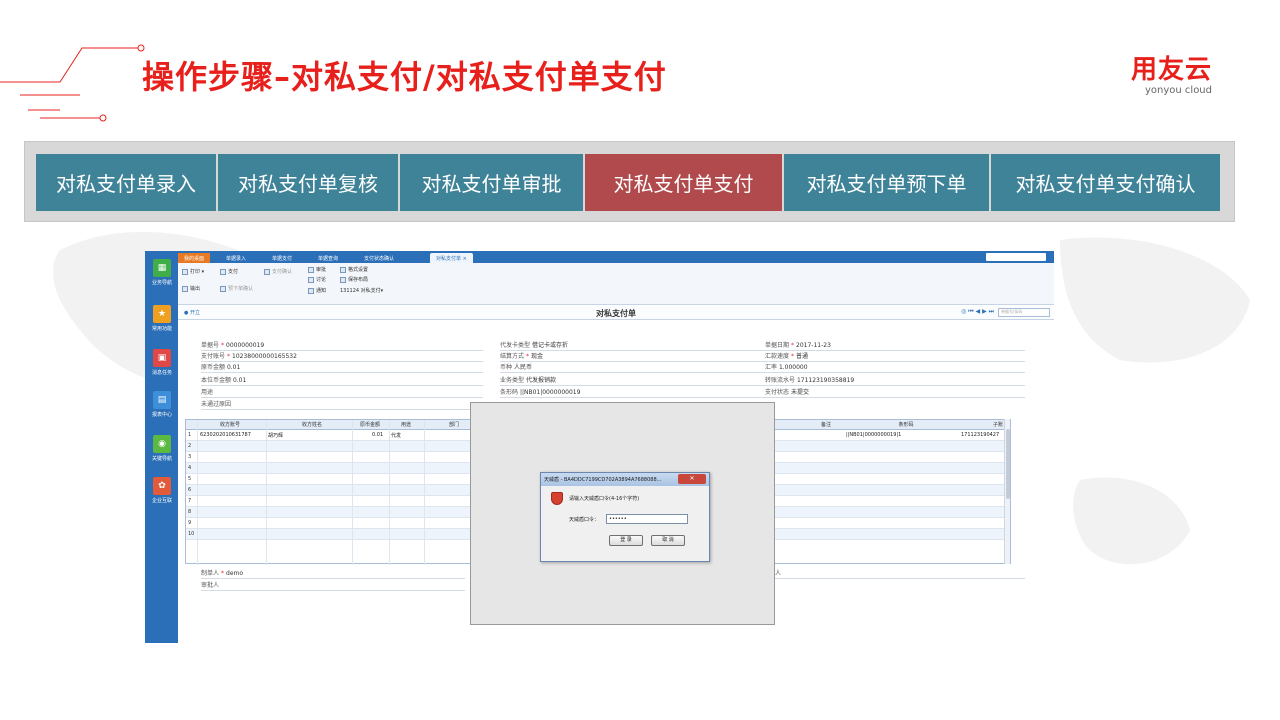 Image resolution: width=1280 pixels, height=720 pixels. Describe the element at coordinates (317, 269) in the screenshot. I see `approve-button: 审批` at that location.